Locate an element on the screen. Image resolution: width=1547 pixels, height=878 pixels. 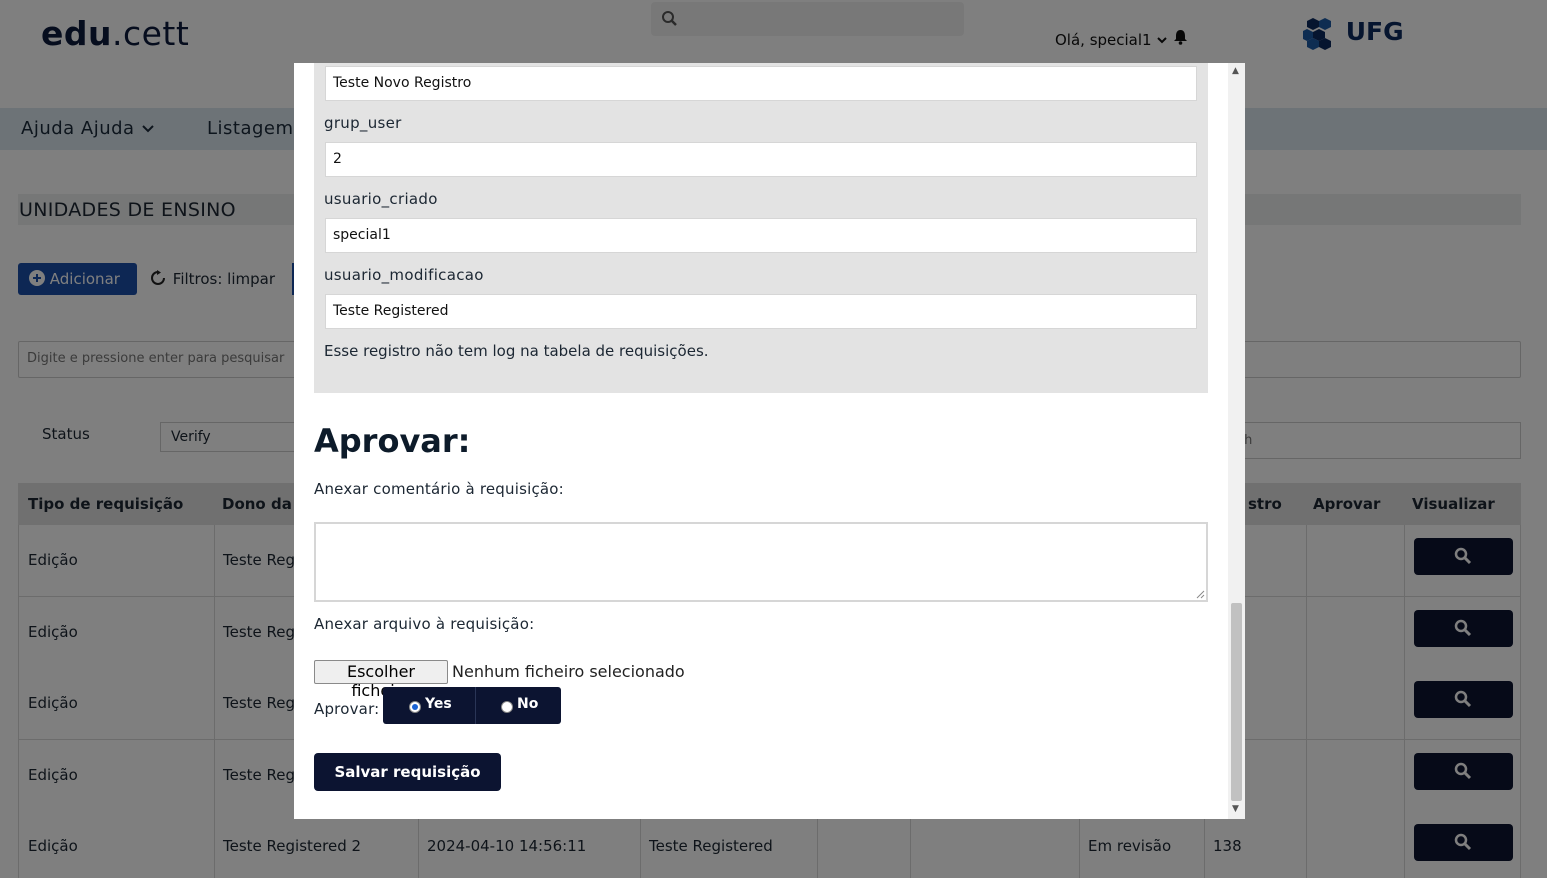
radio-no is located at coordinates (507, 707).